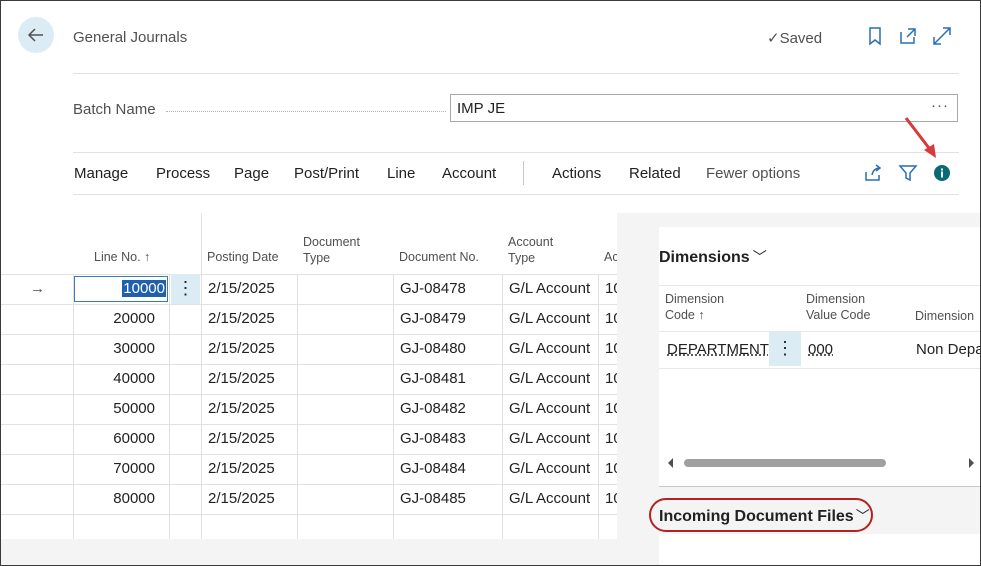 This screenshot has width=981, height=566. I want to click on menu-process: Process, so click(183, 173).